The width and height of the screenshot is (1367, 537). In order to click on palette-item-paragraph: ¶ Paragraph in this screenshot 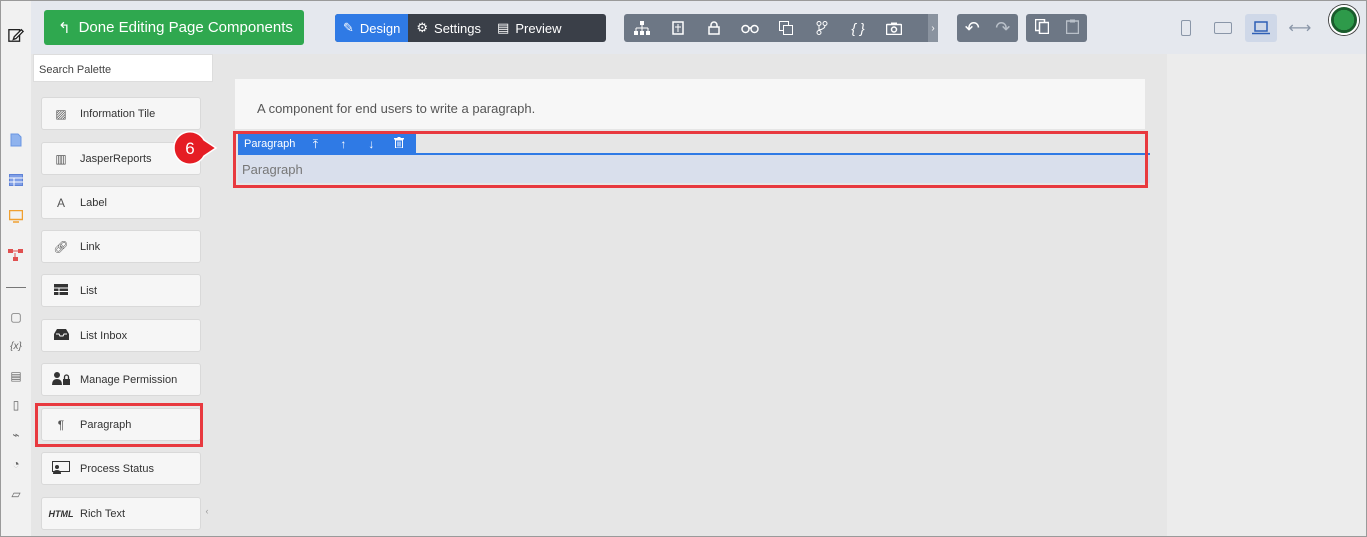, I will do `click(121, 424)`.